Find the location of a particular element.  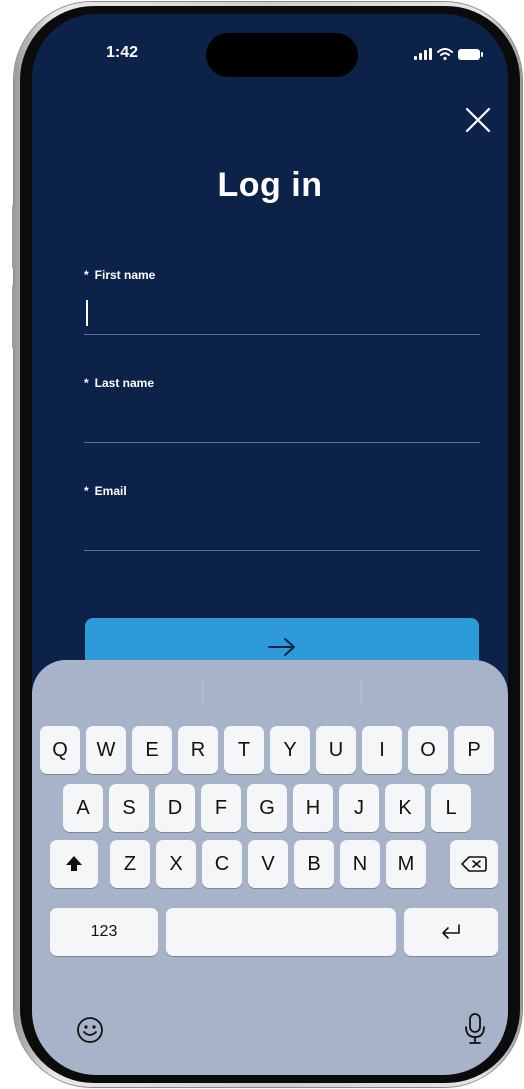

key-k: K is located at coordinates (405, 808).